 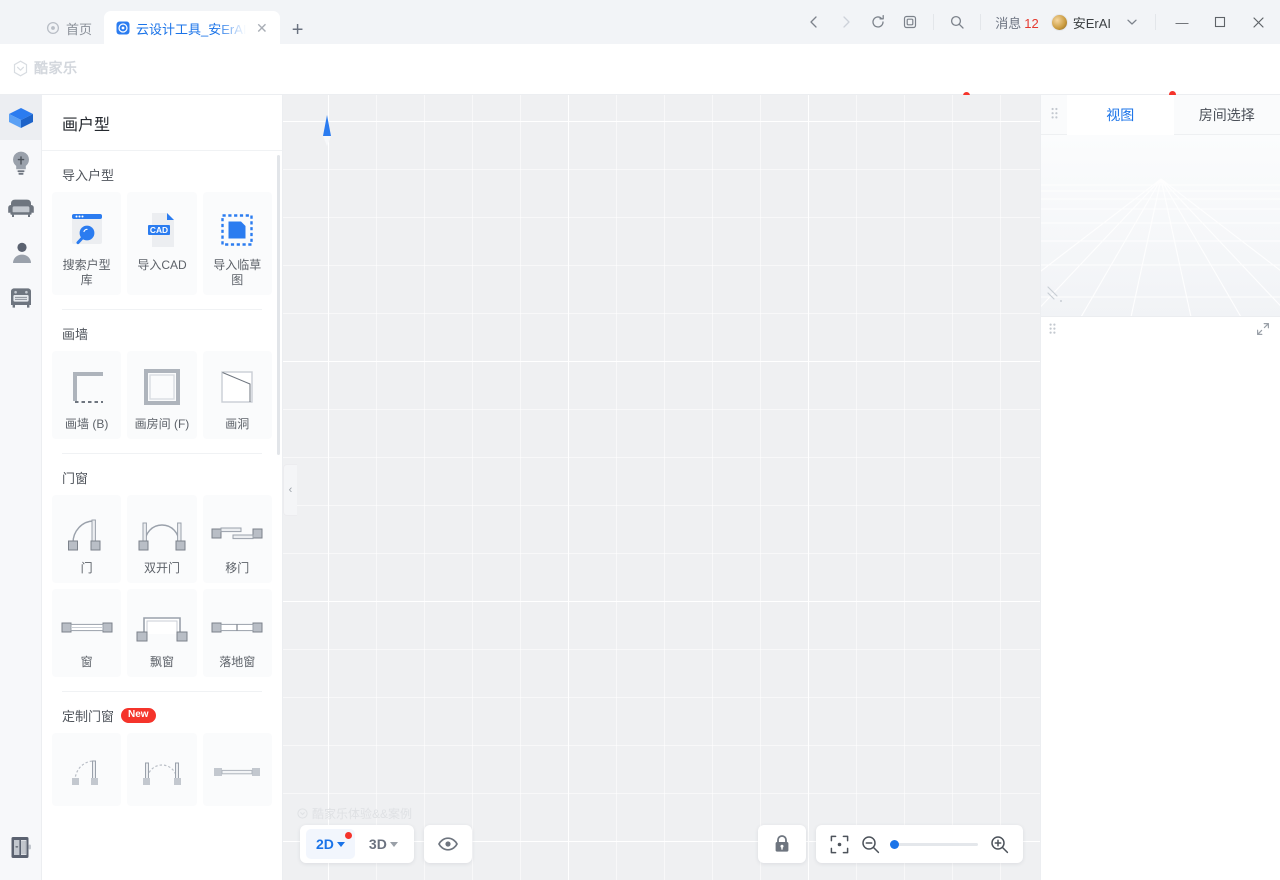 What do you see at coordinates (1008, 23) in the screenshot?
I see `messages-label: 消息` at bounding box center [1008, 23].